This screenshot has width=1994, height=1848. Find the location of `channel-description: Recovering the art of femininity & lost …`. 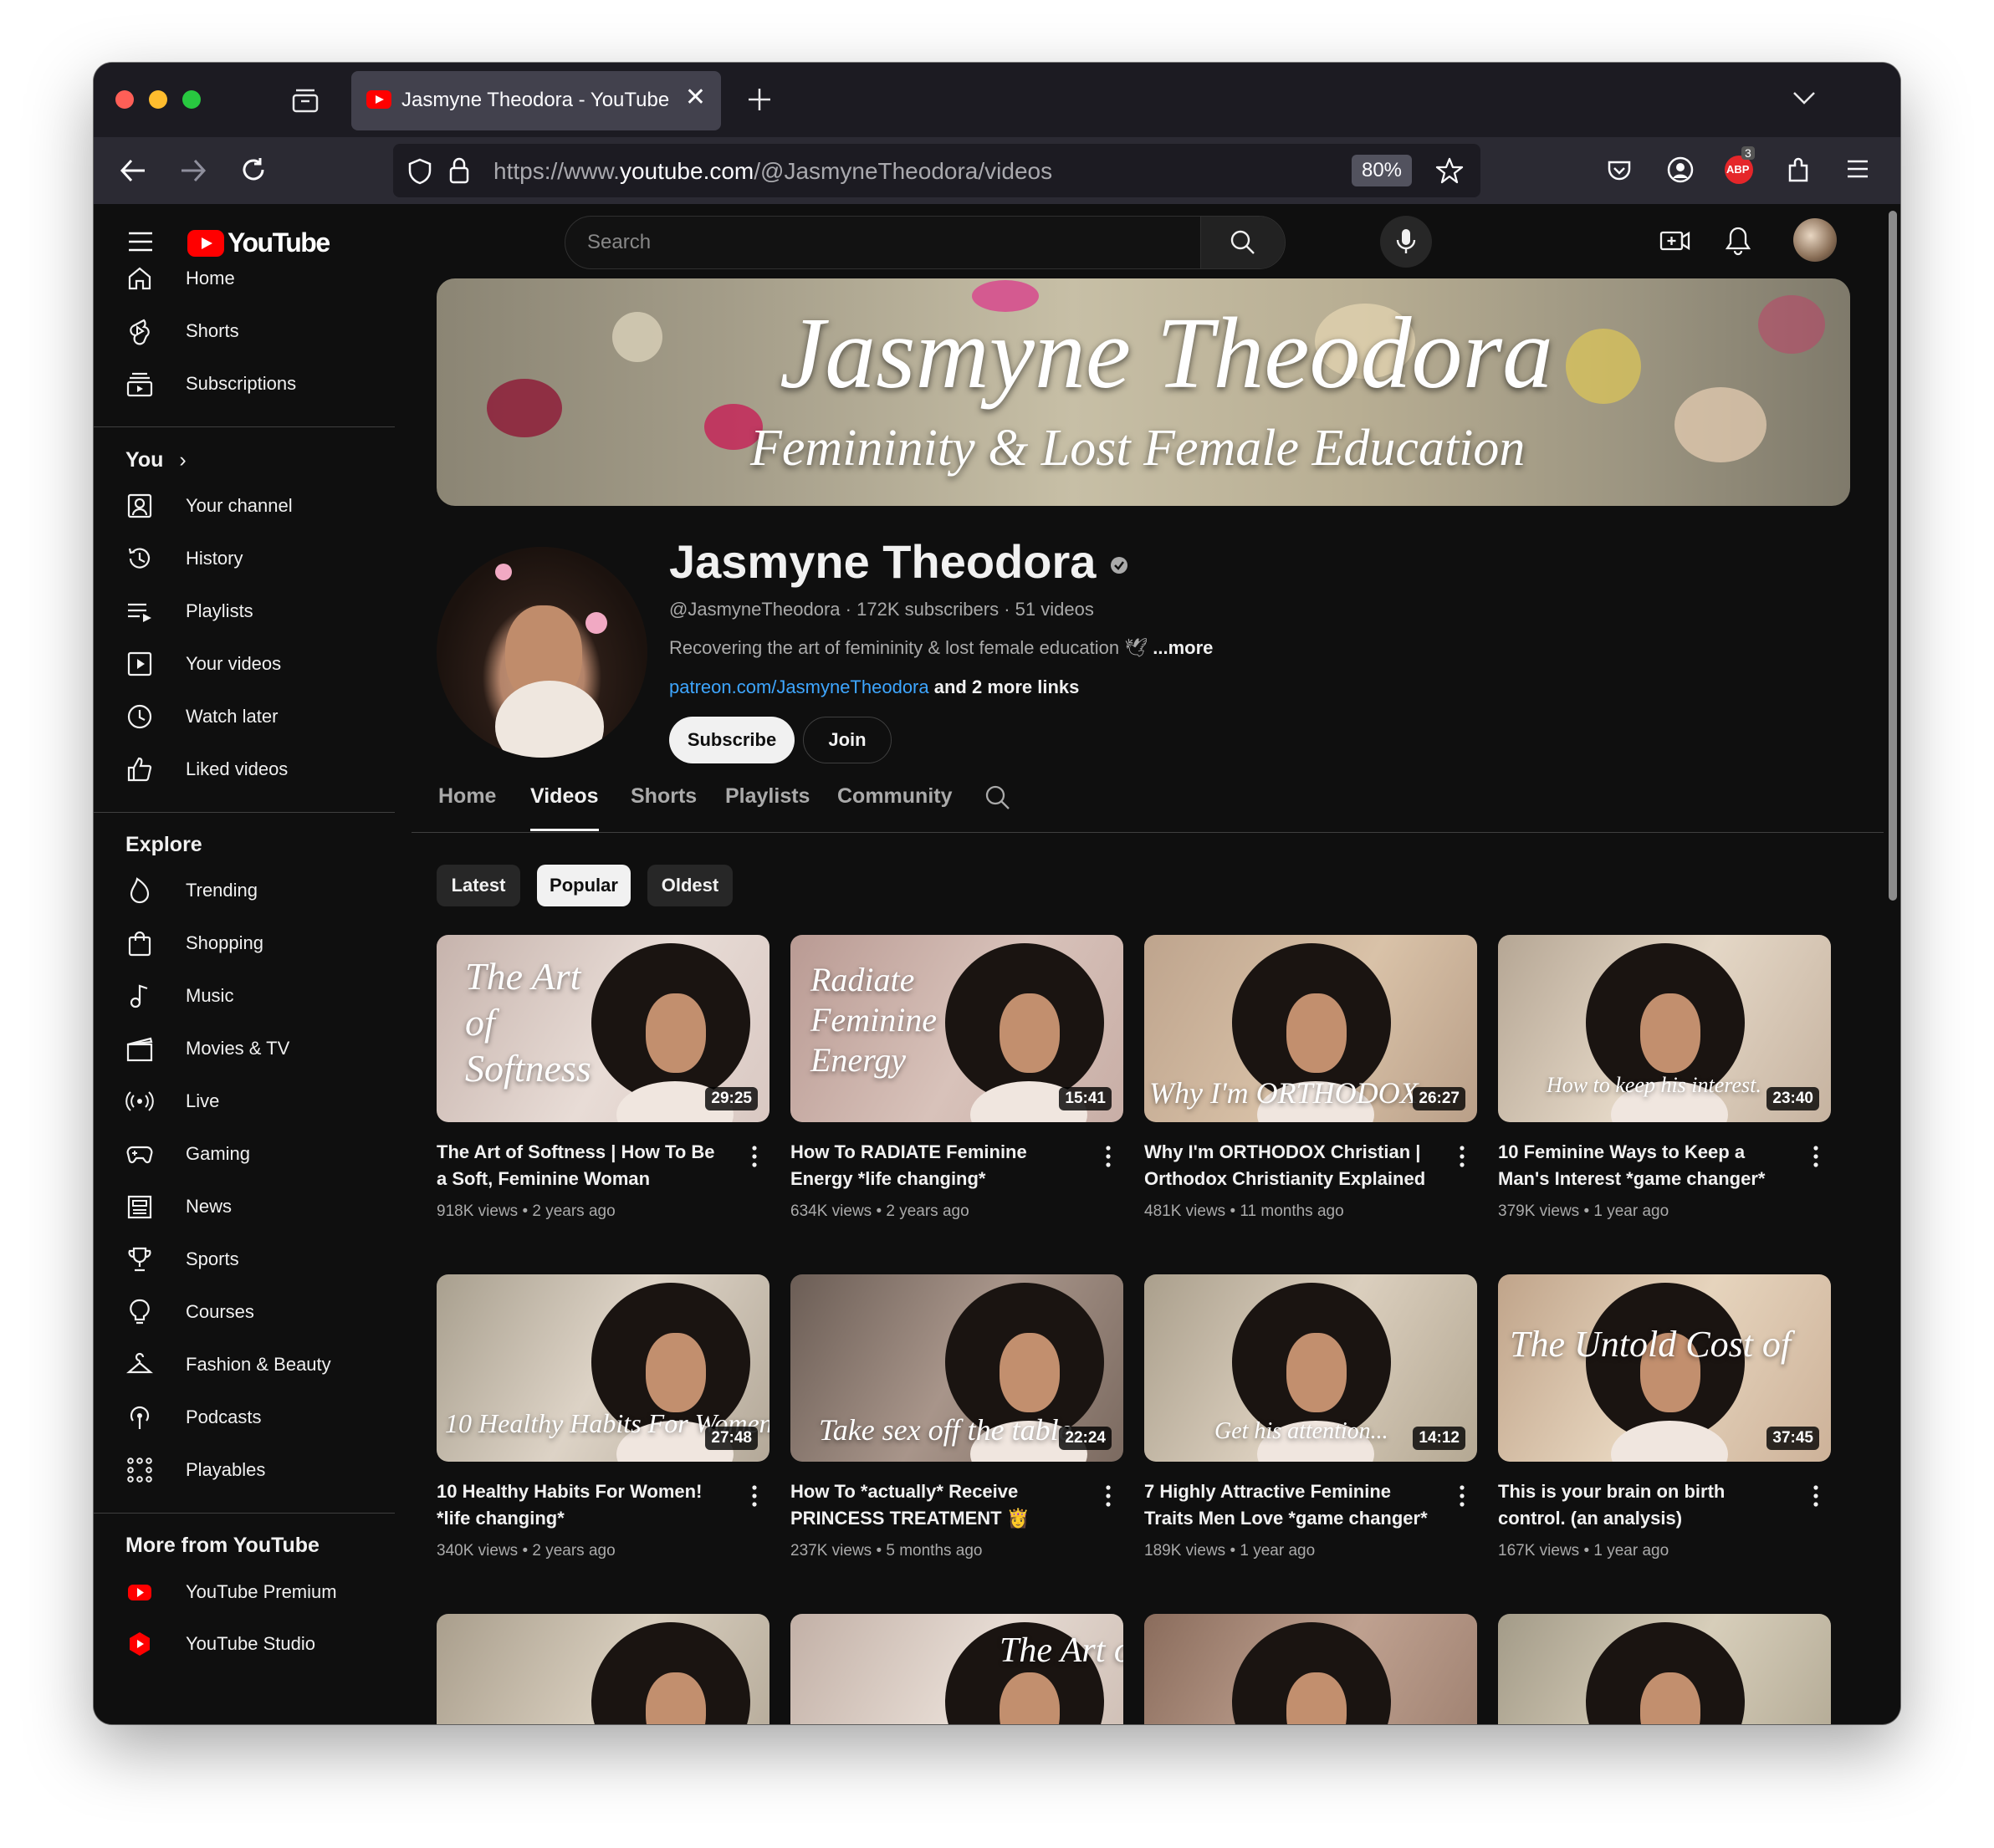

channel-description: Recovering the art of femininity & lost … is located at coordinates (941, 648).